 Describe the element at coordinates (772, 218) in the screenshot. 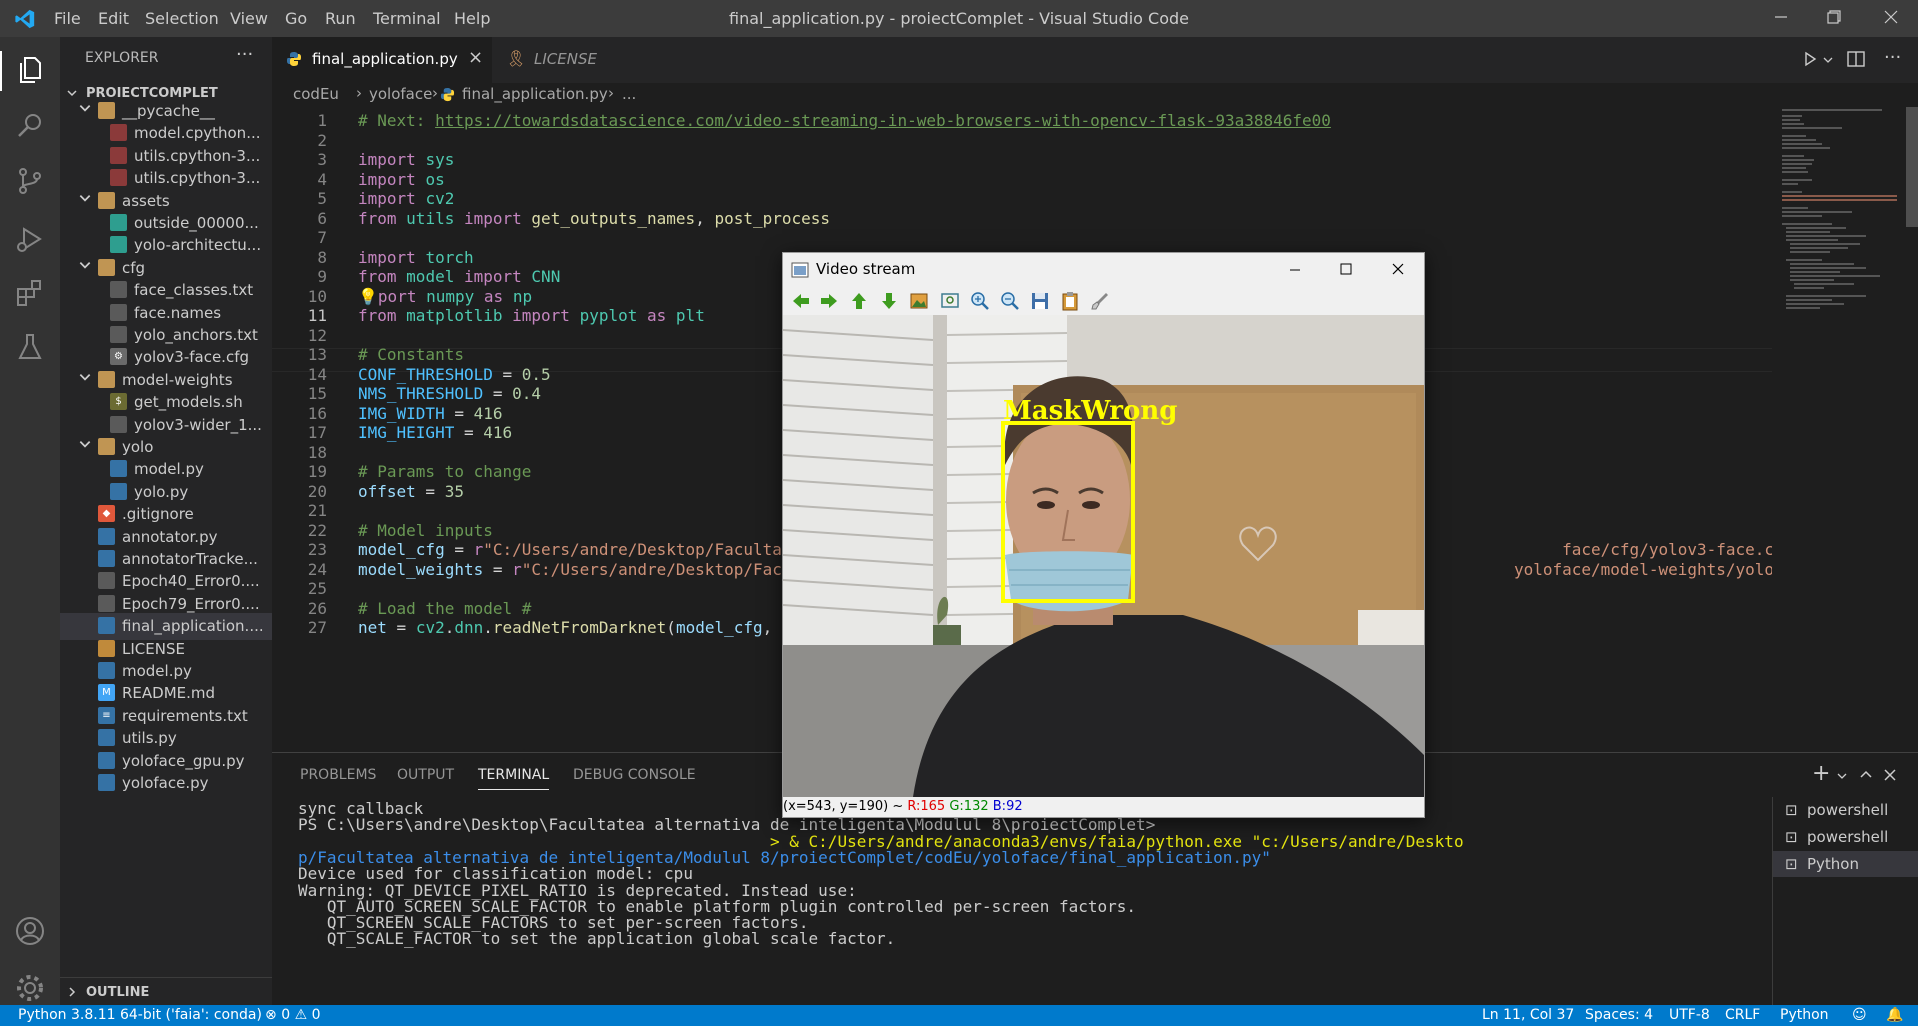

I see `code-token: post_process` at that location.